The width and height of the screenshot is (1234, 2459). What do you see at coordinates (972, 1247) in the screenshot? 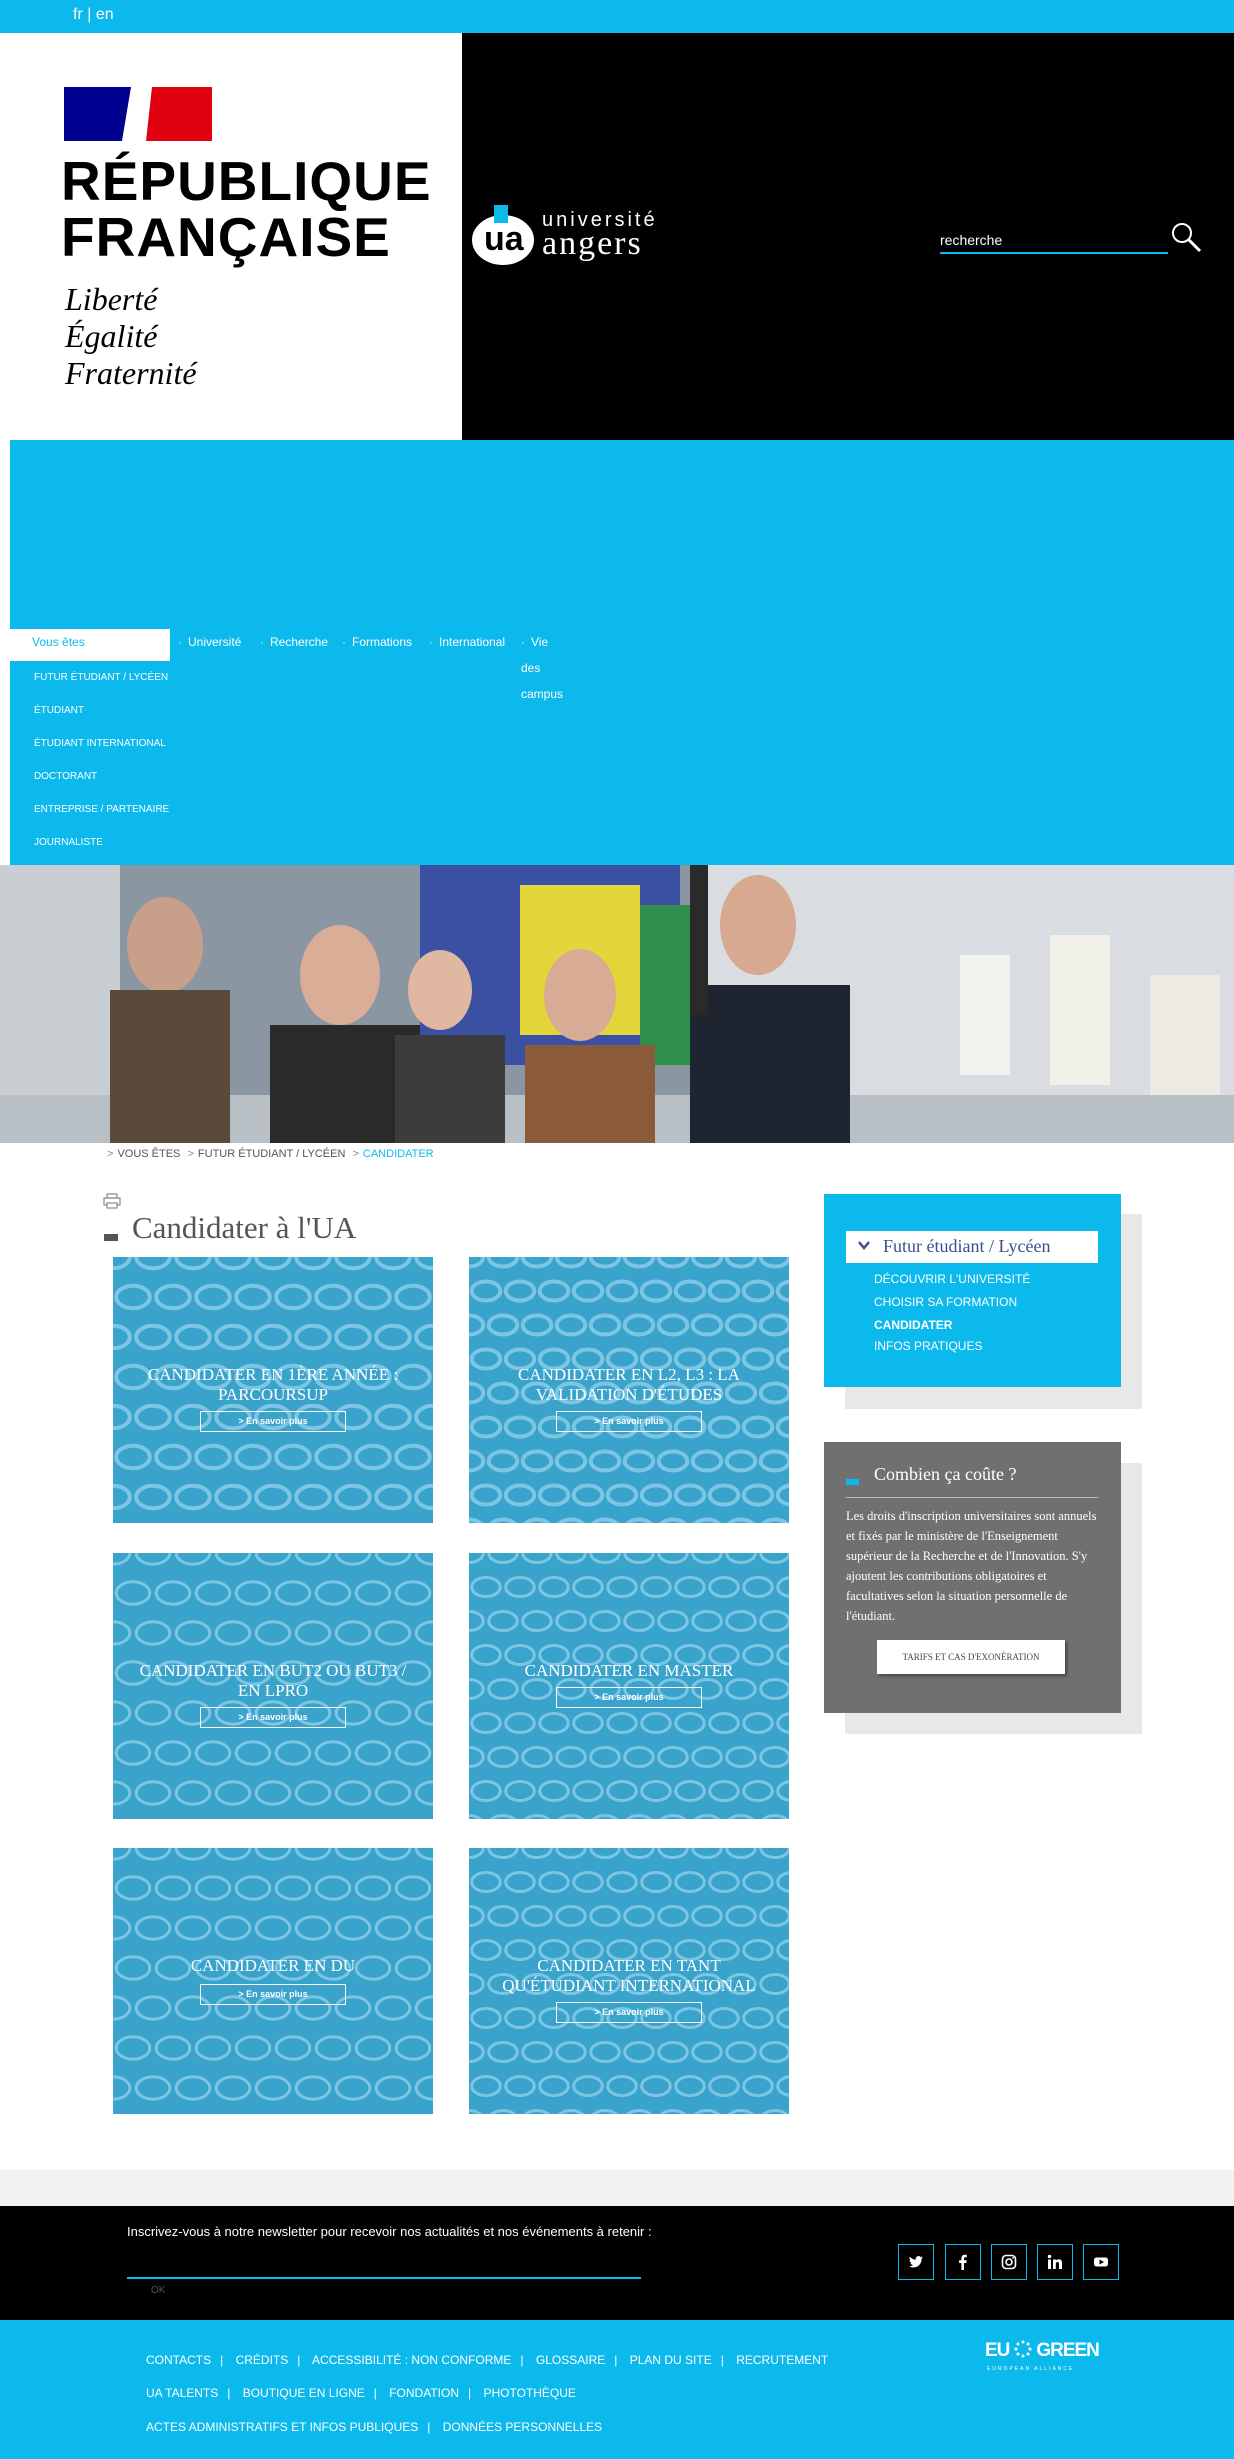
I see `side-nav-heading: Futur étudiant / Lycéen` at bounding box center [972, 1247].